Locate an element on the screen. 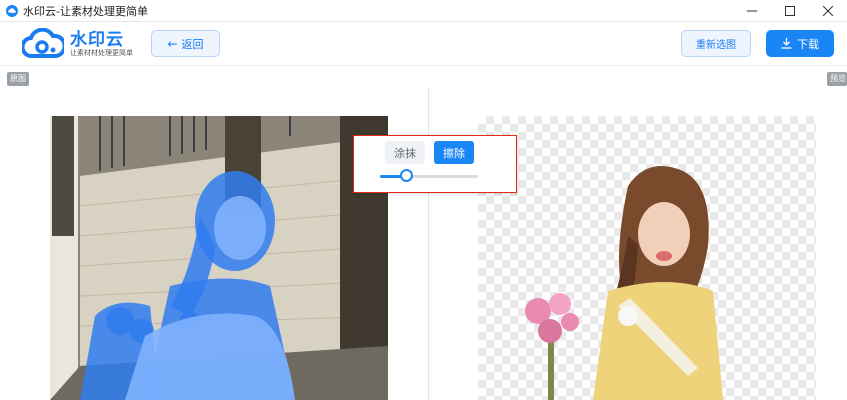 This screenshot has width=847, height=400. minimize-button is located at coordinates (752, 11).